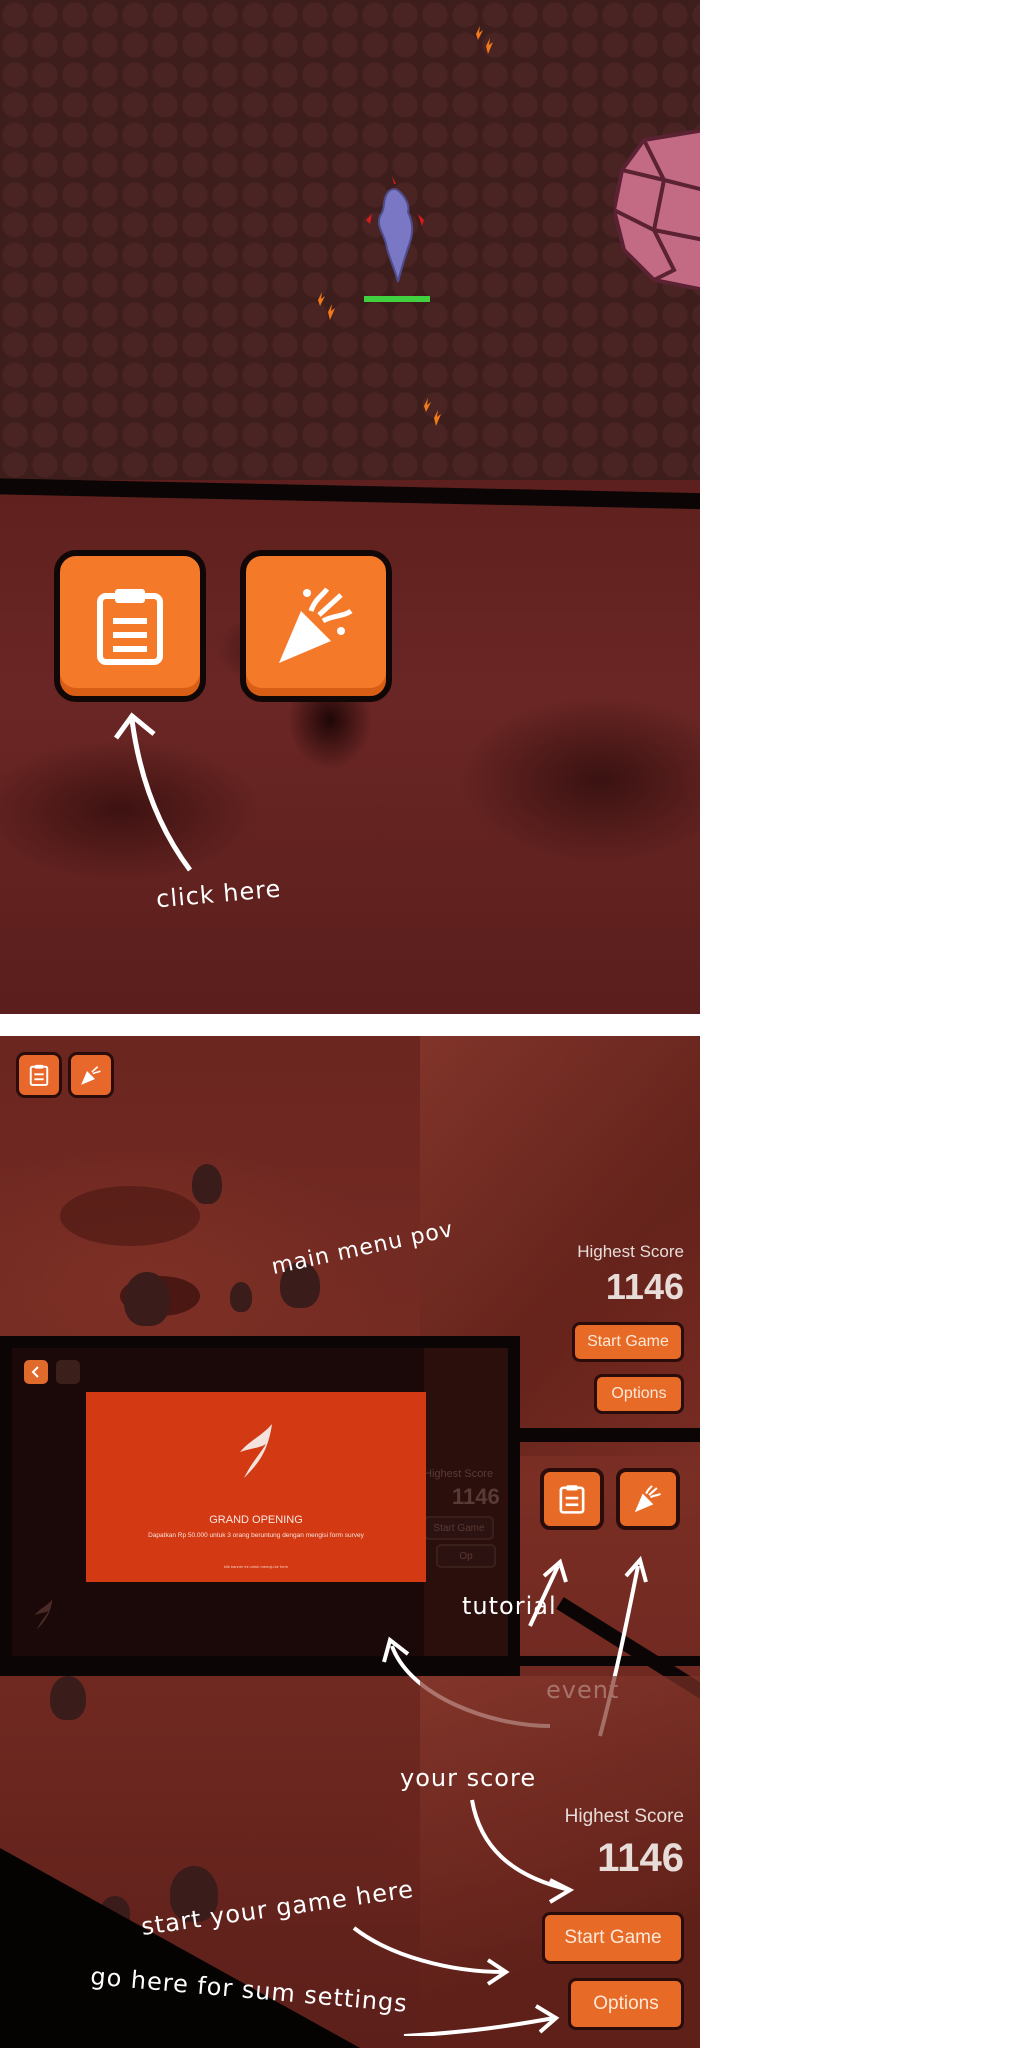 The height and width of the screenshot is (2048, 1024). What do you see at coordinates (397, 299) in the screenshot?
I see `health-bar` at bounding box center [397, 299].